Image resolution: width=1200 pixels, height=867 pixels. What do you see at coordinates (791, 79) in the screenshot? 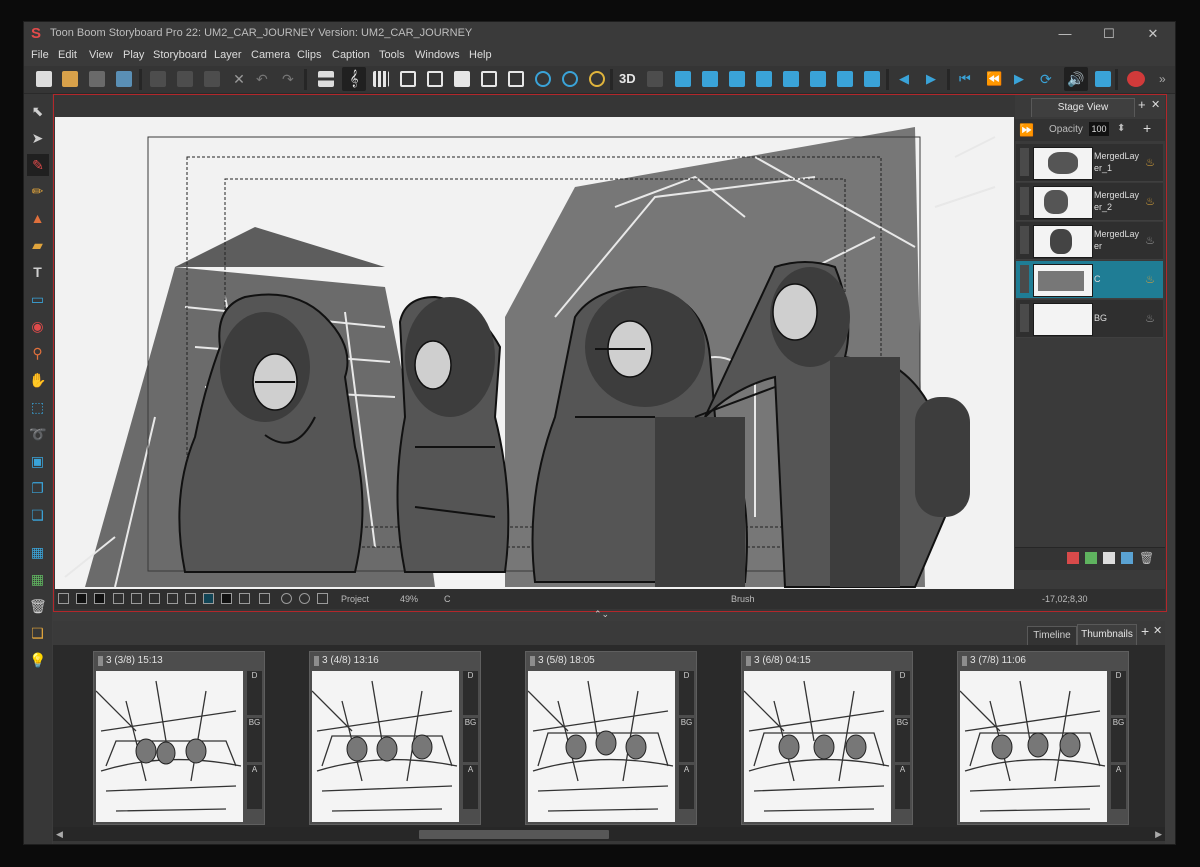
I see `camera5-icon` at bounding box center [791, 79].